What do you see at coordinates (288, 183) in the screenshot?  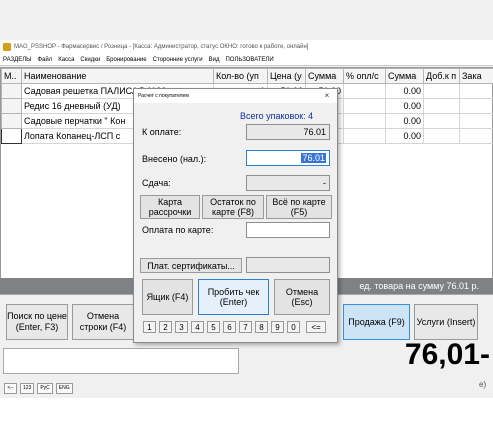 I see `change-field: -` at bounding box center [288, 183].